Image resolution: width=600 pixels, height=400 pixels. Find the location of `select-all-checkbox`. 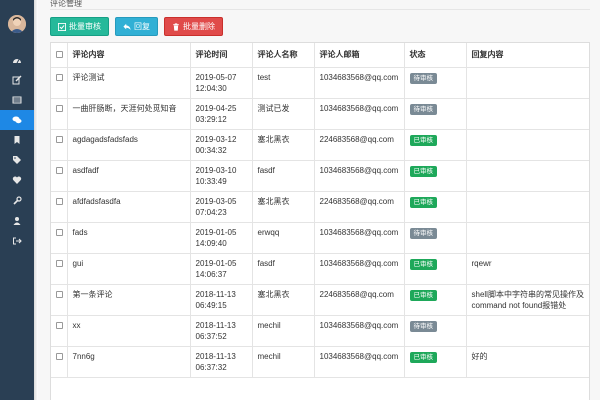

select-all-checkbox is located at coordinates (59, 54).